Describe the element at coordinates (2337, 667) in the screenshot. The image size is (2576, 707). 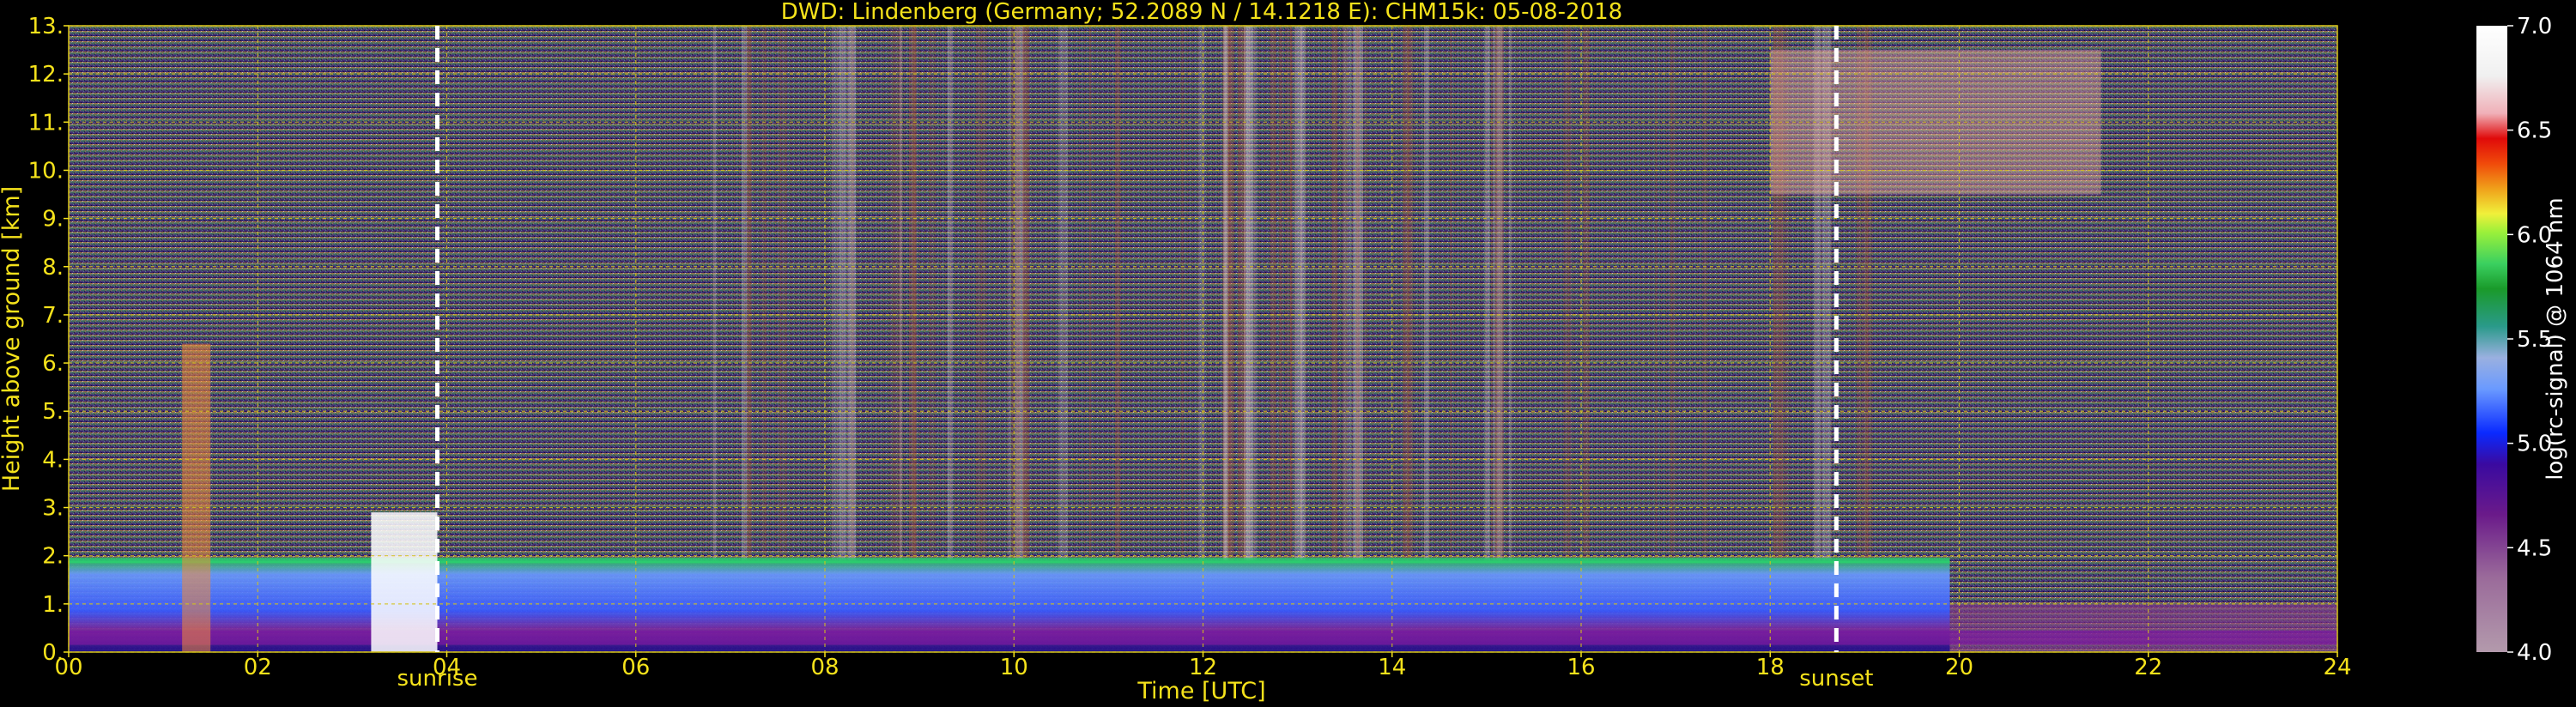
I see `x-tick-label: 24` at that location.